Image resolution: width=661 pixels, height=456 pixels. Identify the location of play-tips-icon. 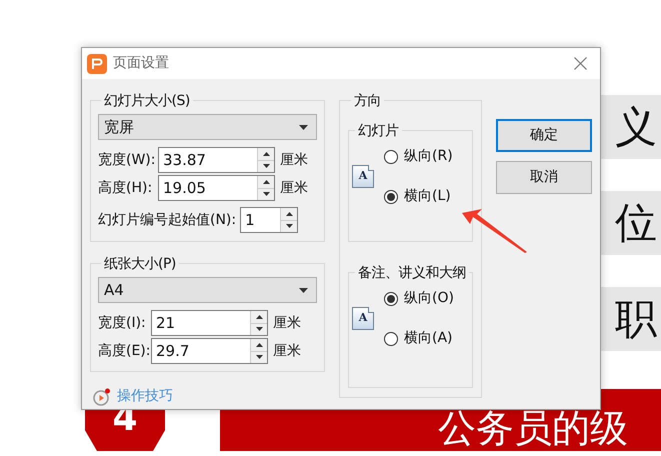
(102, 397).